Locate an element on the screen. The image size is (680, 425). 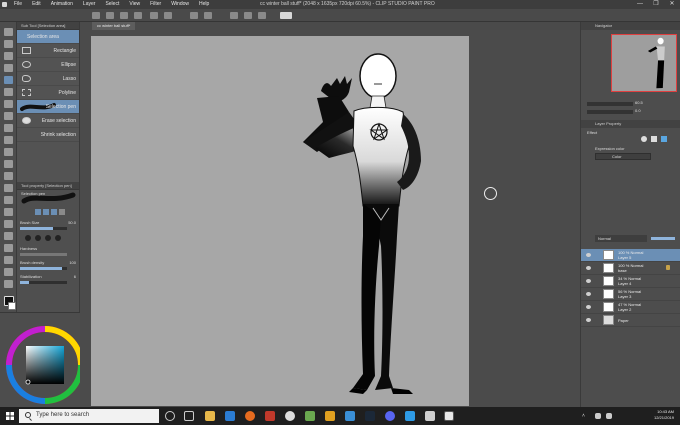
layer-row: 56 % Normal Layer 3 is located at coordinates (630, 294).